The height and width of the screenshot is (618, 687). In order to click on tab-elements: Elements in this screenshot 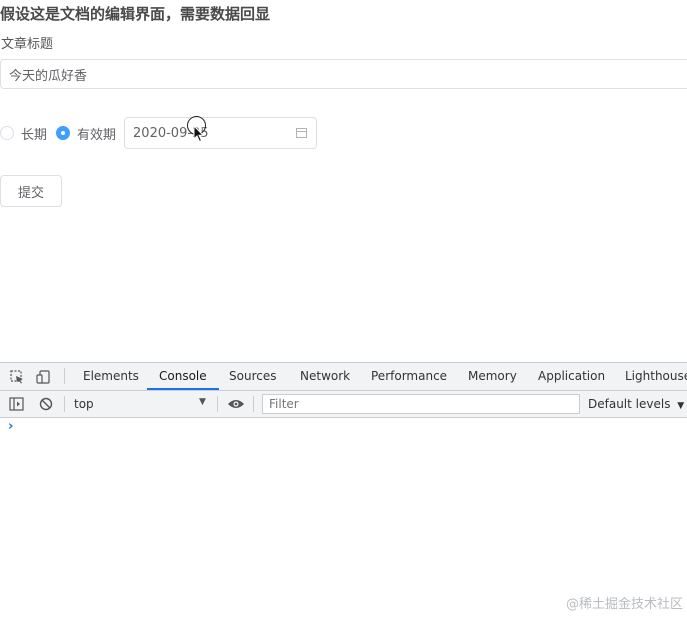, I will do `click(111, 376)`.